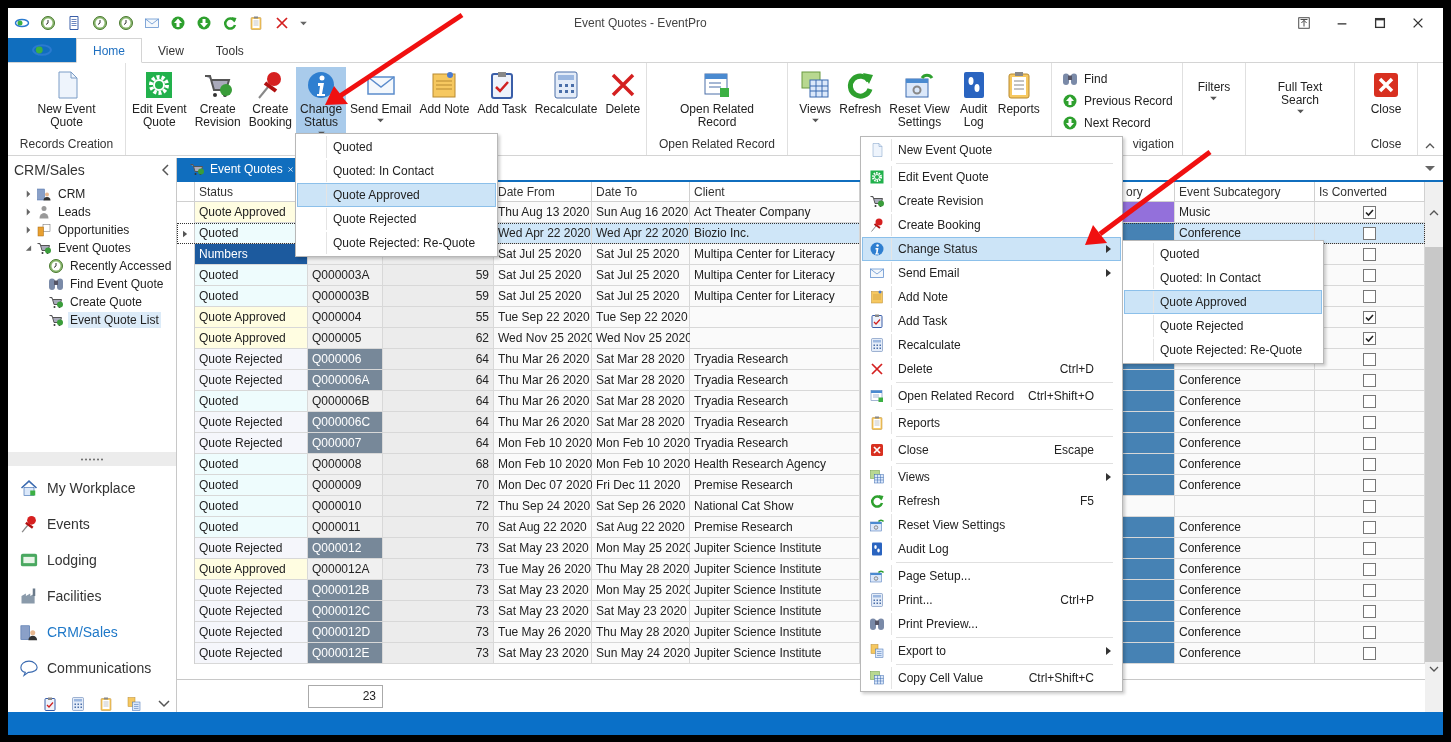 This screenshot has width=1451, height=742. I want to click on pin-window-icon, so click(1304, 23).